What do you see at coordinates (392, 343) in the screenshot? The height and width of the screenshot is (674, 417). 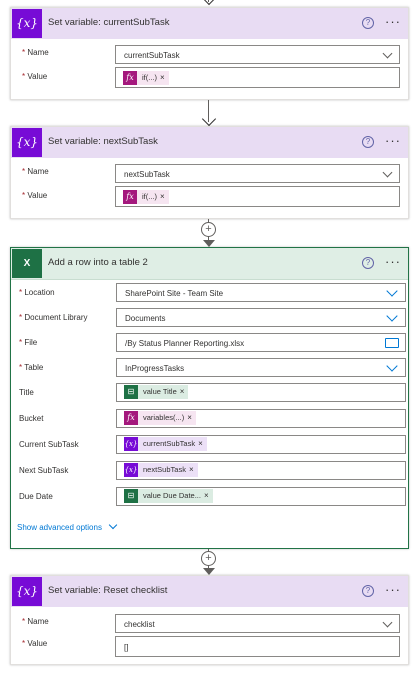 I see `folder-icon` at bounding box center [392, 343].